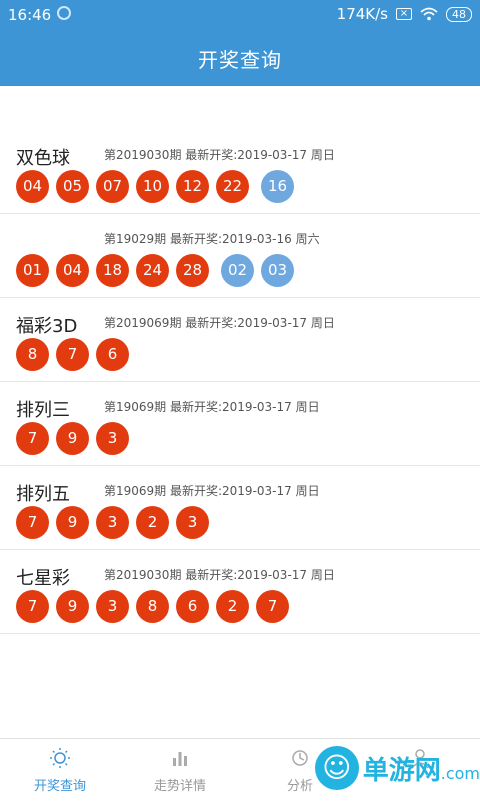 This screenshot has width=480, height=801. Describe the element at coordinates (460, 773) in the screenshot. I see `watermark-suffix: .com` at that location.